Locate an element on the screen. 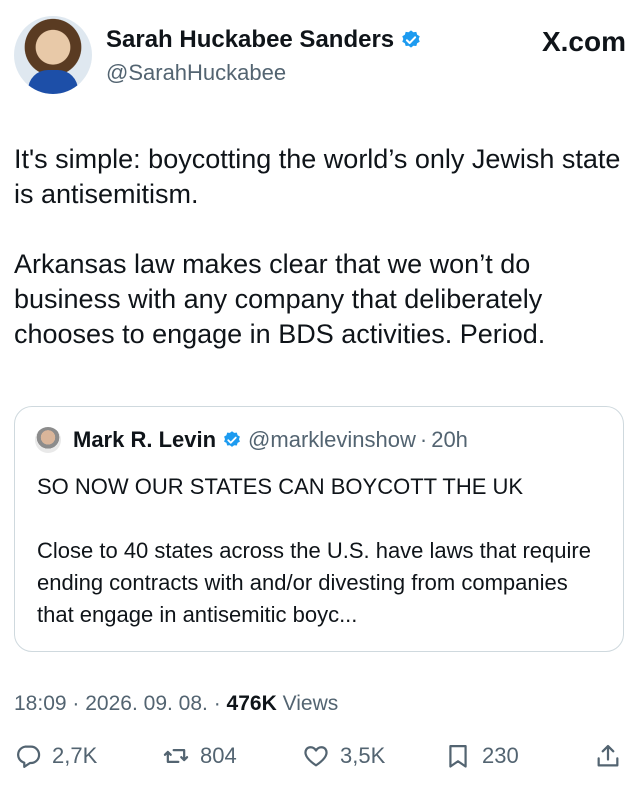 This screenshot has height=800, width=640. bookmark-button: 230 is located at coordinates (481, 756).